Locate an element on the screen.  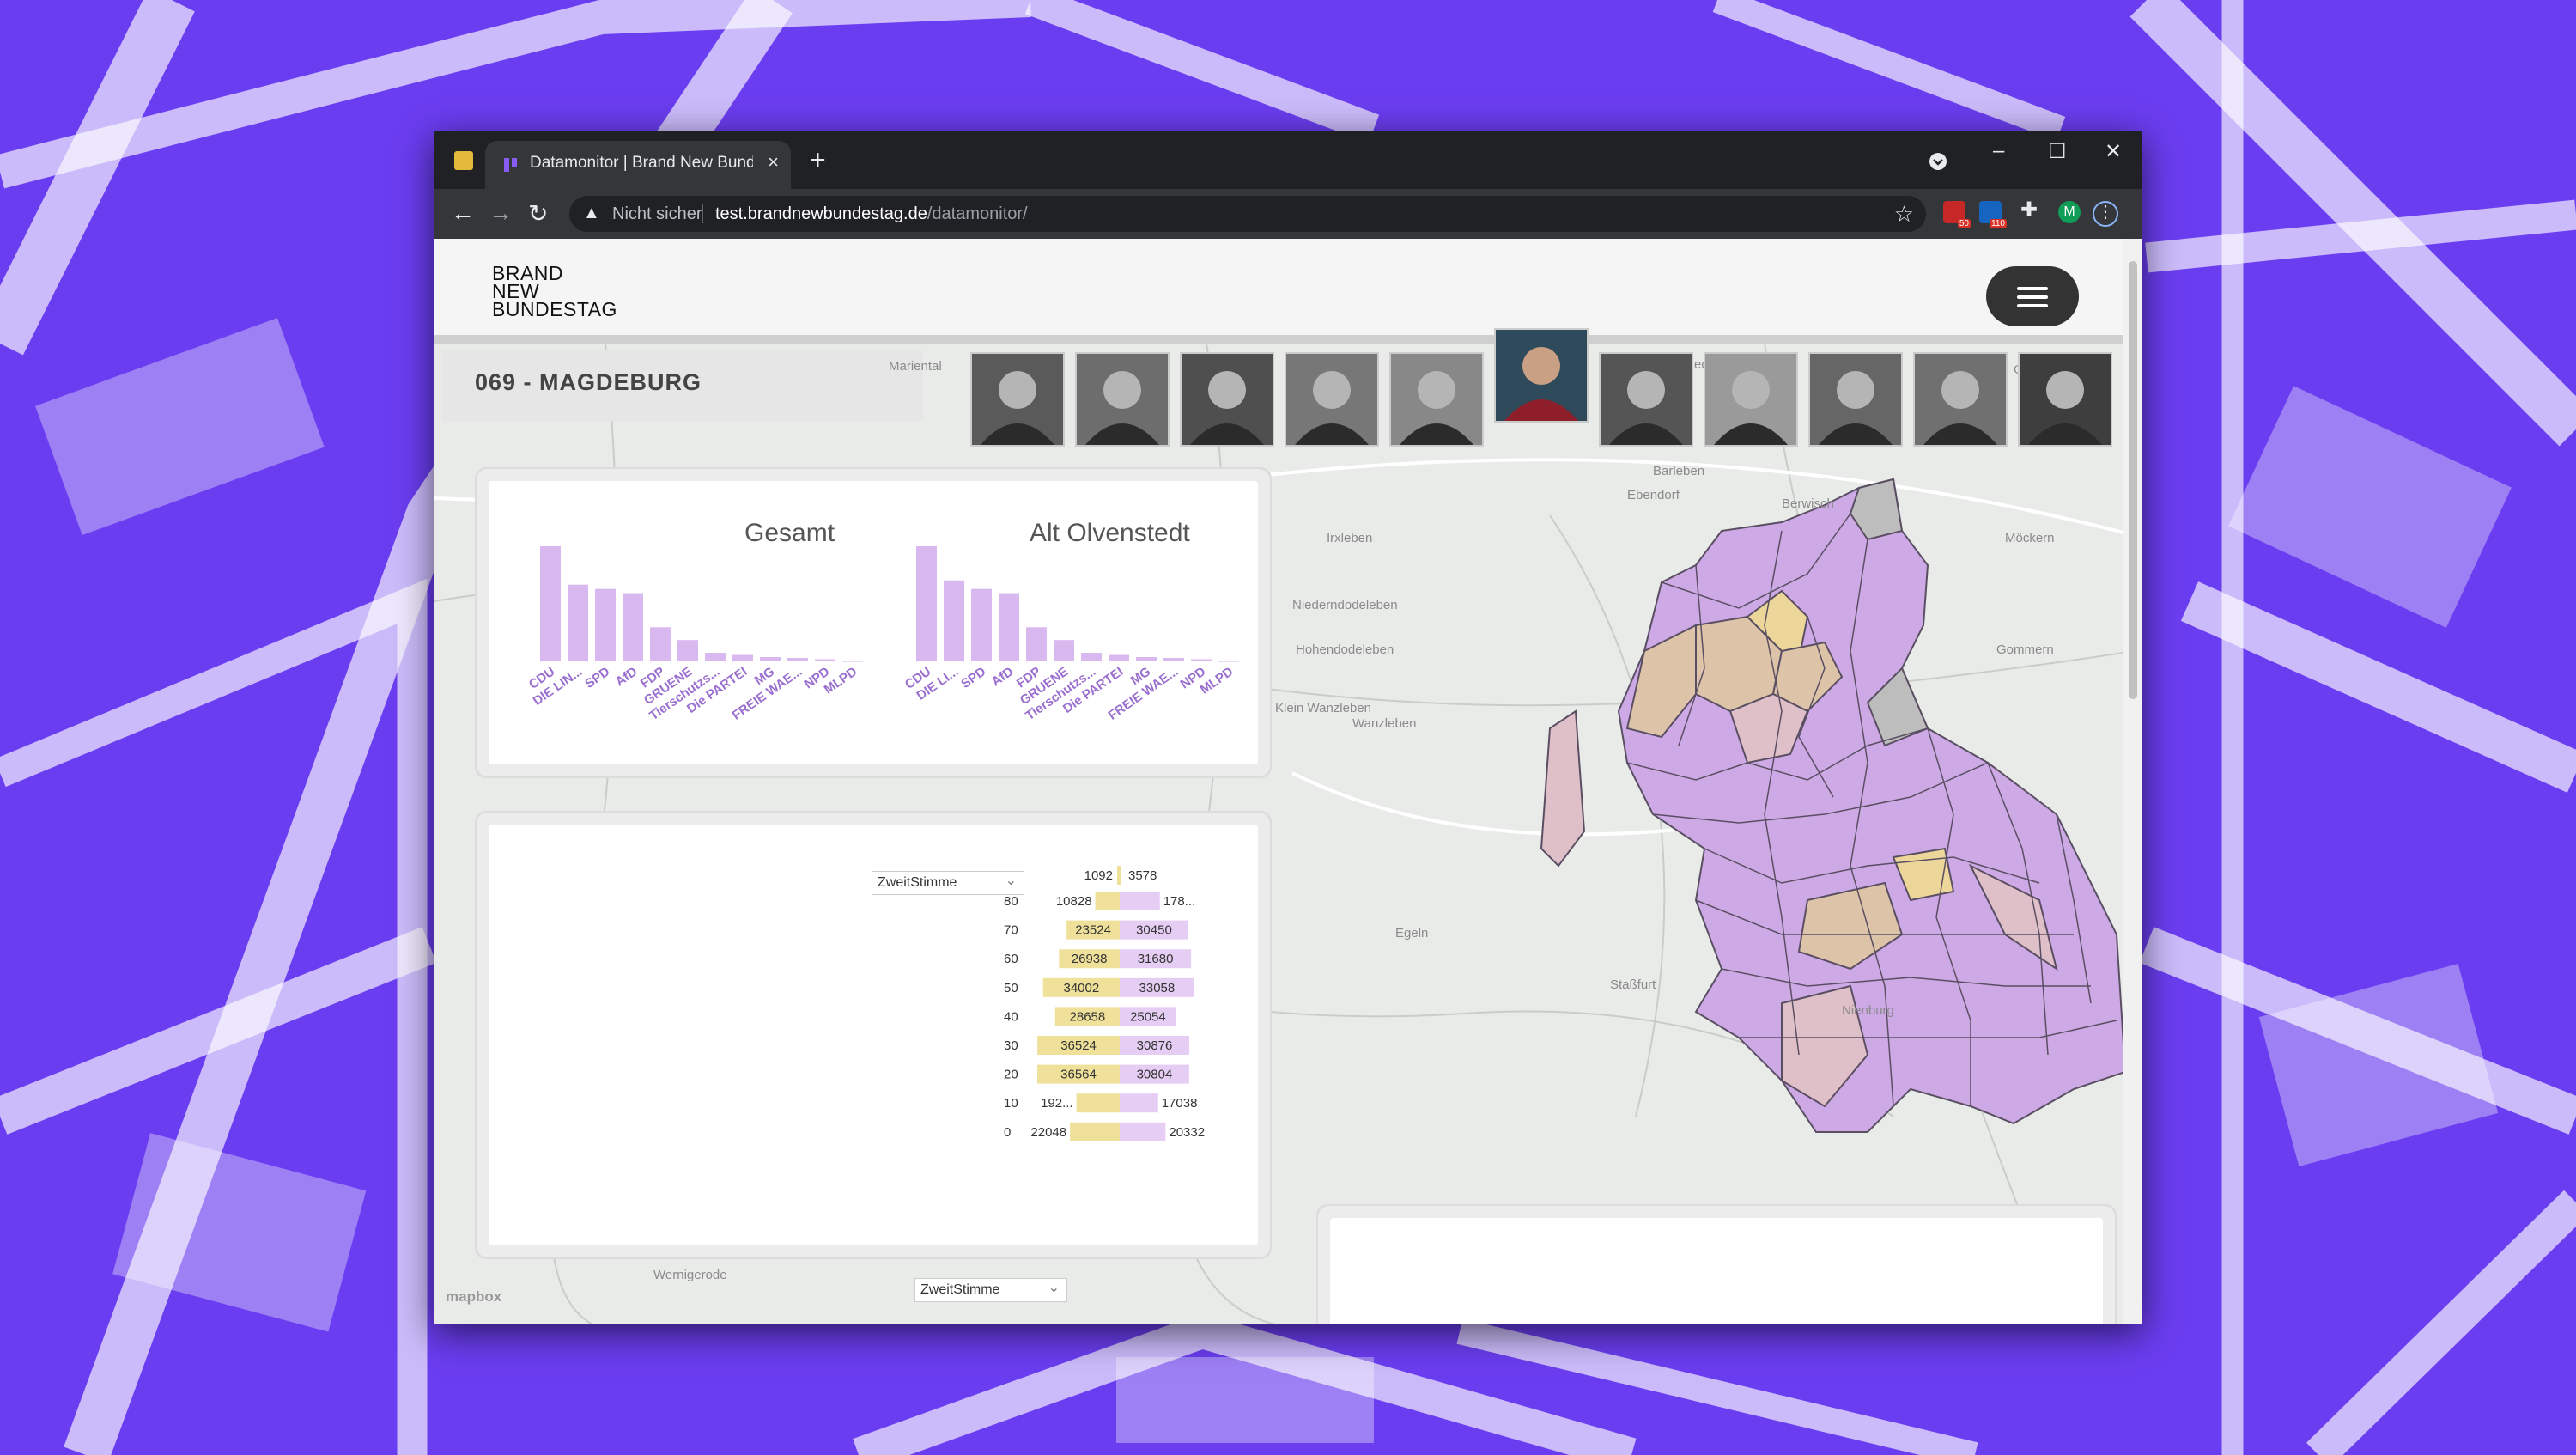
mapbox-logo-left: mapbox is located at coordinates (474, 1297).